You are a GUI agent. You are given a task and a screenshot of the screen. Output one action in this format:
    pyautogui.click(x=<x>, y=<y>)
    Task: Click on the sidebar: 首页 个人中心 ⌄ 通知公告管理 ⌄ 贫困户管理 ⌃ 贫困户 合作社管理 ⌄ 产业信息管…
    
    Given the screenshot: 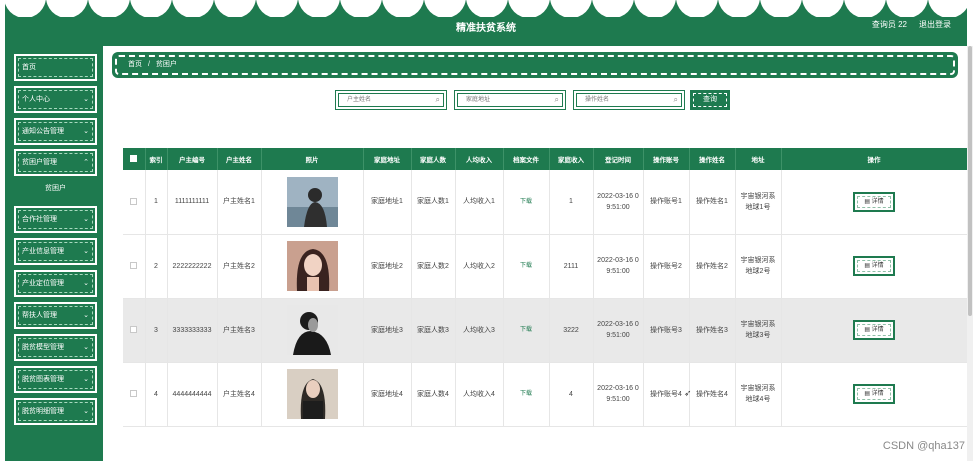 What is the action you would take?
    pyautogui.click(x=54, y=253)
    